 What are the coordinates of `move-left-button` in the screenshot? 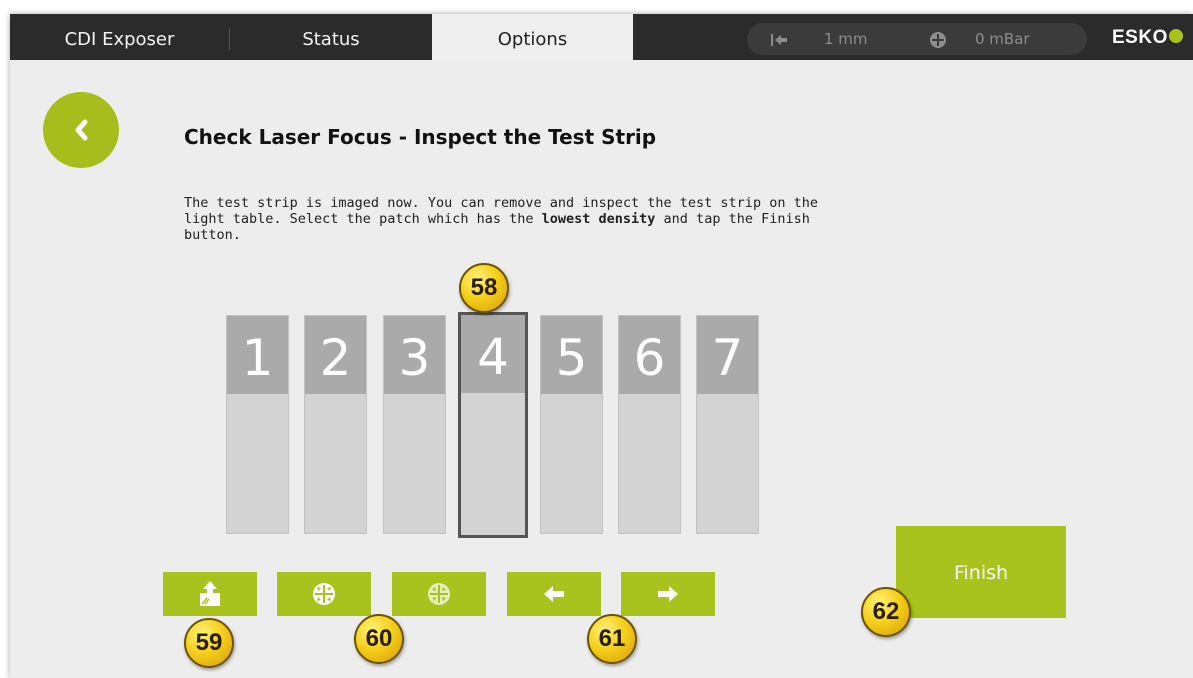 It's located at (554, 594).